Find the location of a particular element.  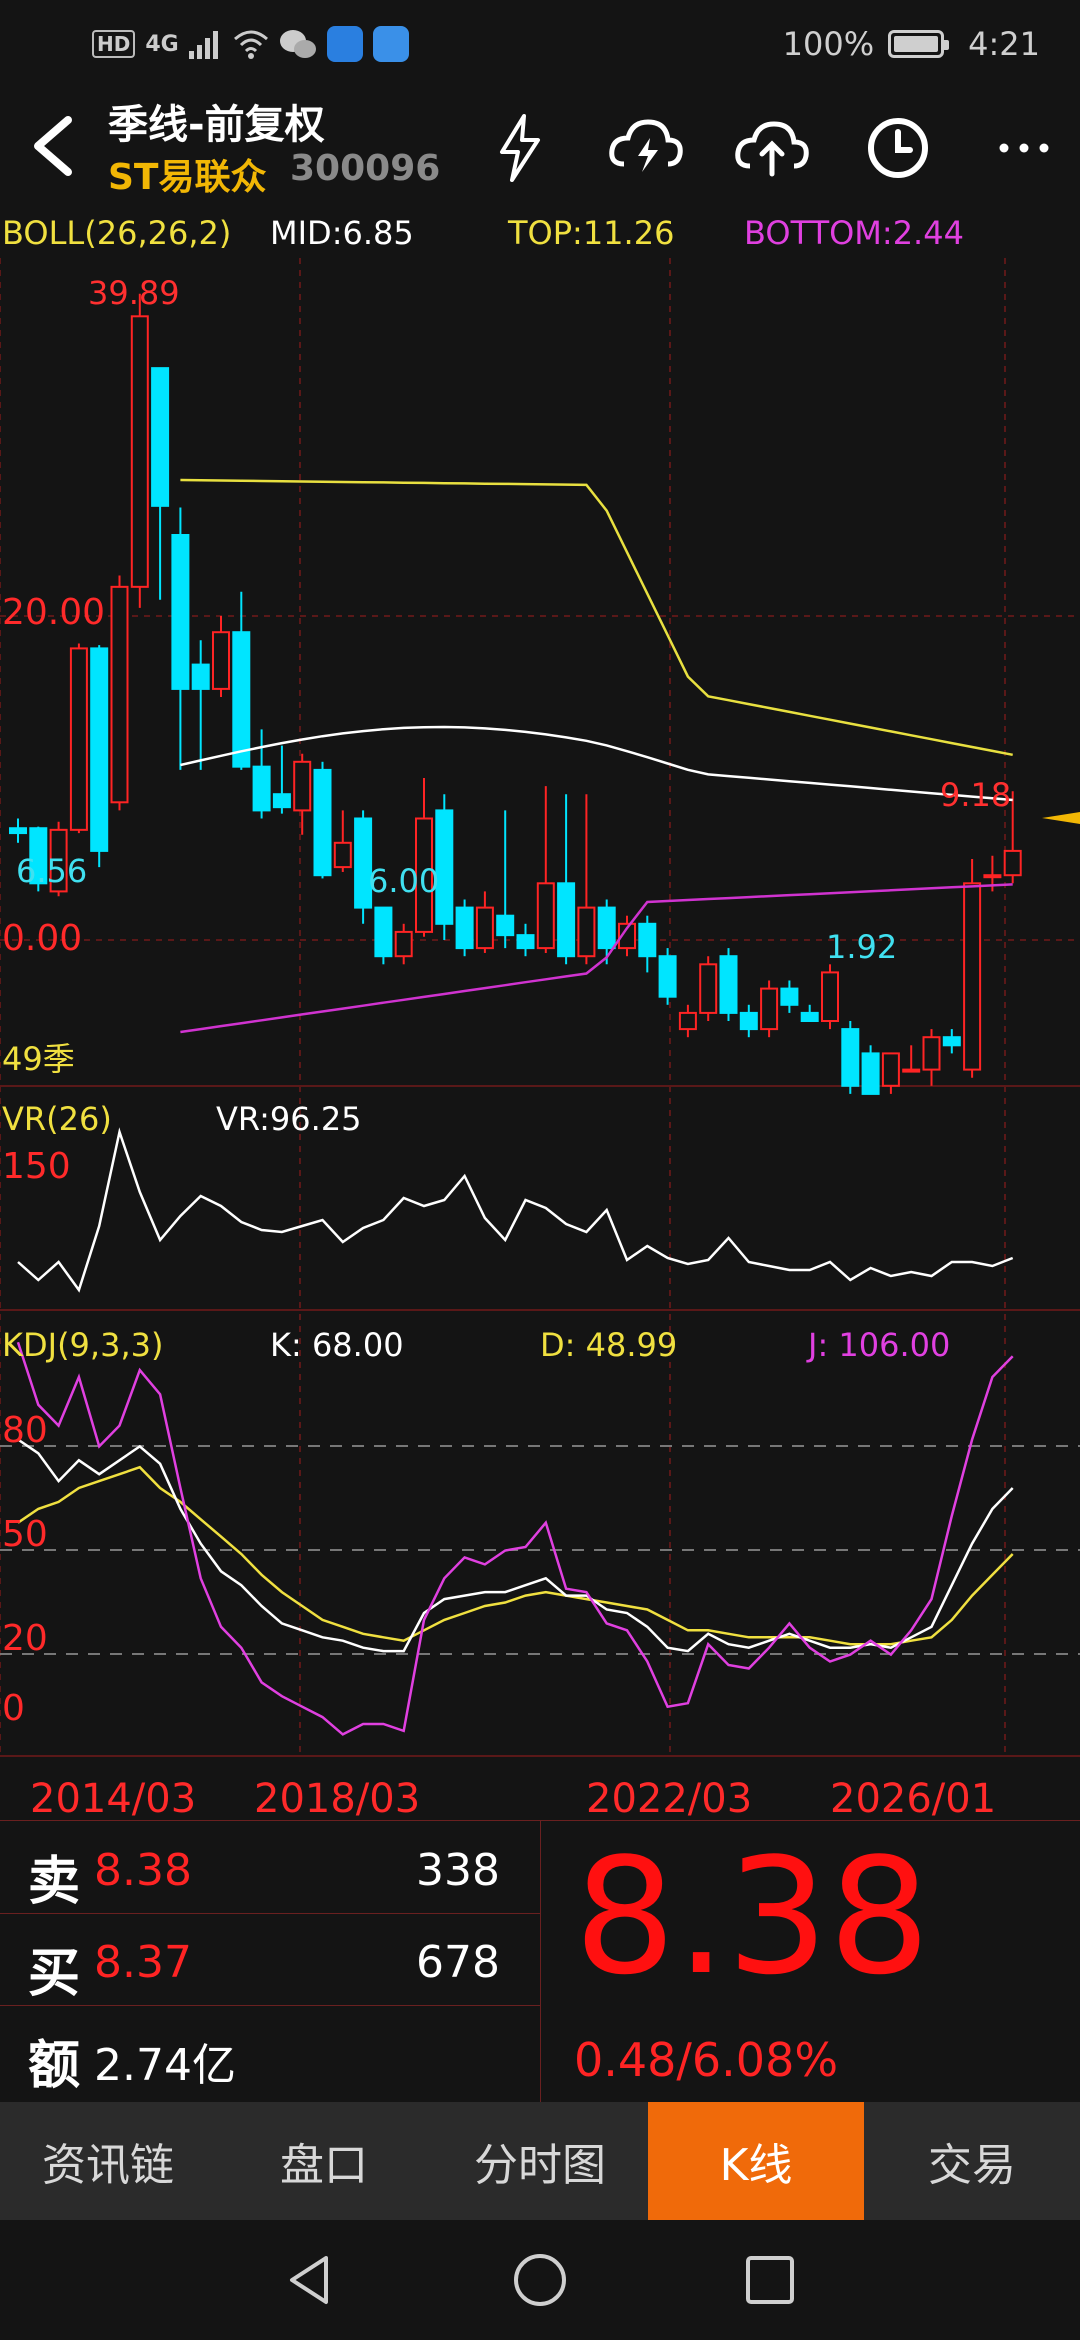

annotation-high: 39.89 is located at coordinates (134, 293).